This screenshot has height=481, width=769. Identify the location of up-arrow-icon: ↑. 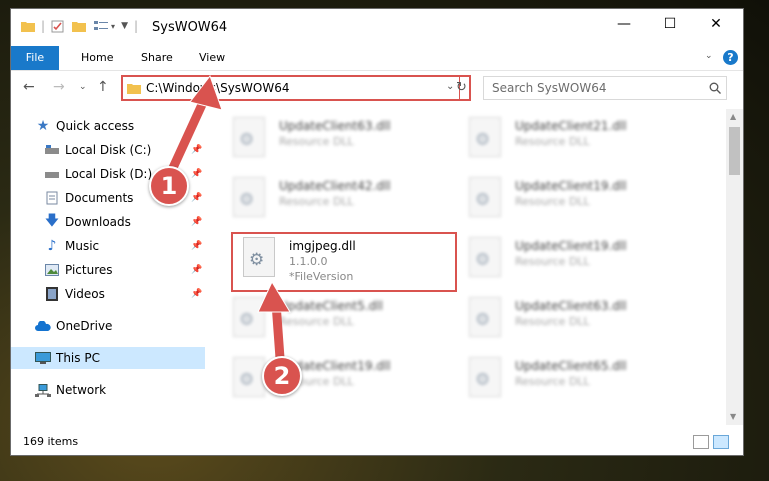
(103, 87).